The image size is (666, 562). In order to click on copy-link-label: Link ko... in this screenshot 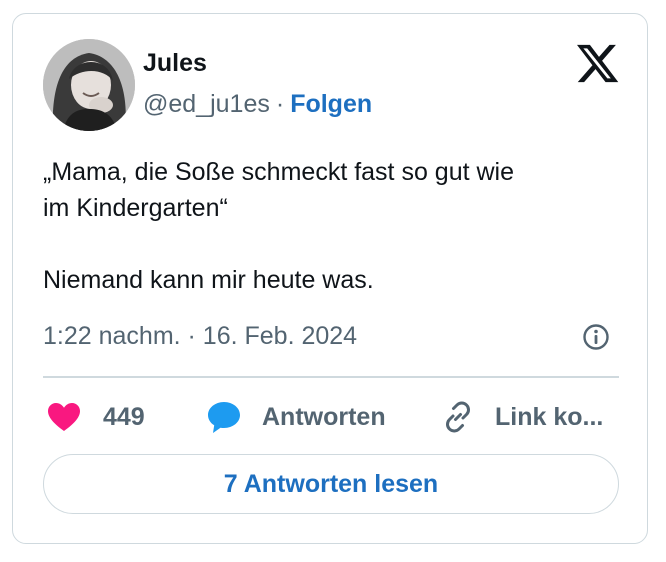, I will do `click(549, 416)`.